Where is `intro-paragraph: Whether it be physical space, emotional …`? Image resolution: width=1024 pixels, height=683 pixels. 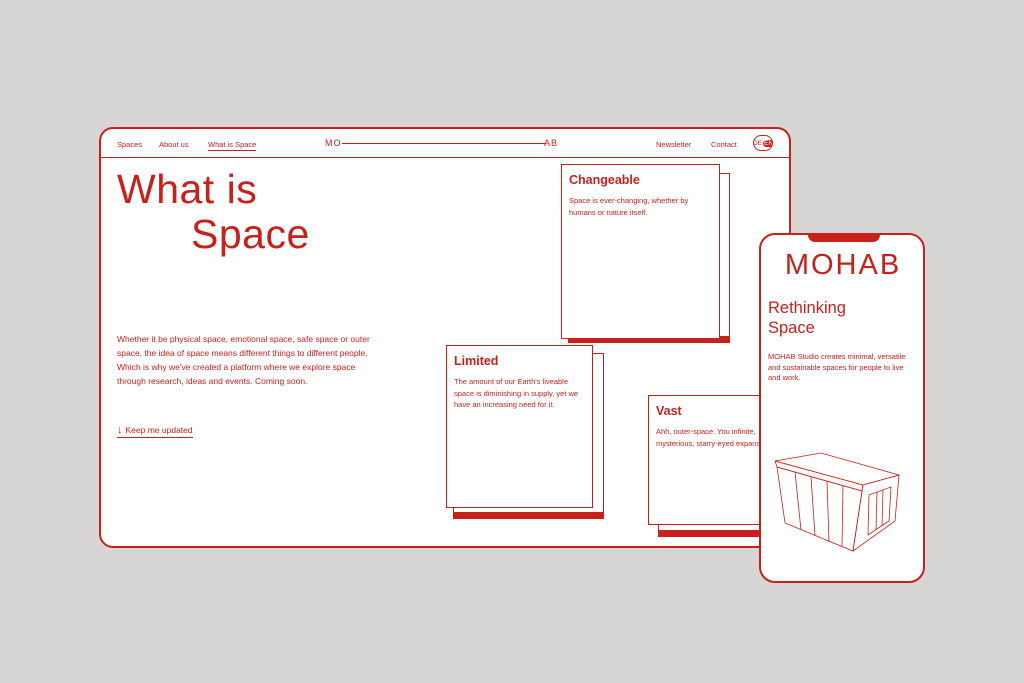
intro-paragraph: Whether it be physical space, emotional … is located at coordinates (243, 360).